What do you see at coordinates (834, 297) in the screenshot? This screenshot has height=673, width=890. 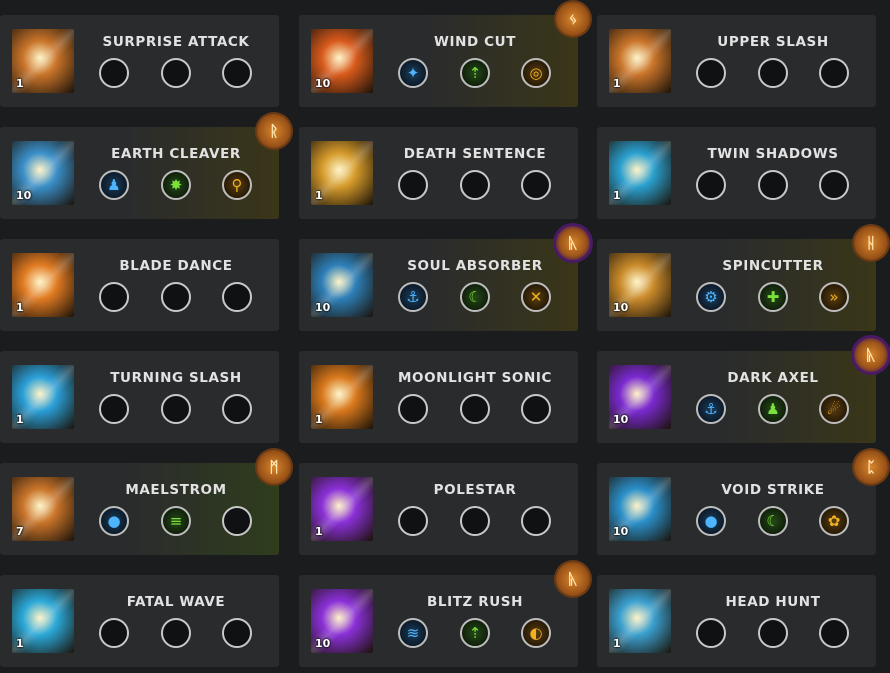 I see `tripod-gold-icon: »` at bounding box center [834, 297].